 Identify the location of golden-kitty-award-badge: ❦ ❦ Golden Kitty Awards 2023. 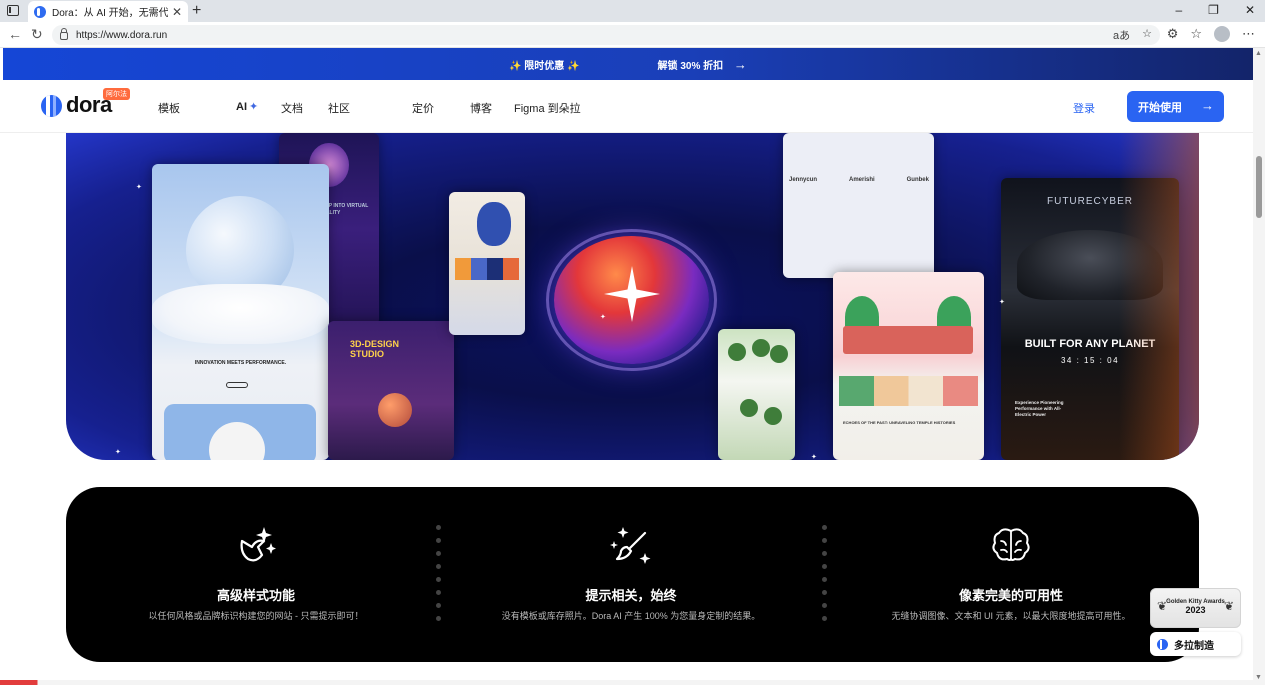
(1195, 608).